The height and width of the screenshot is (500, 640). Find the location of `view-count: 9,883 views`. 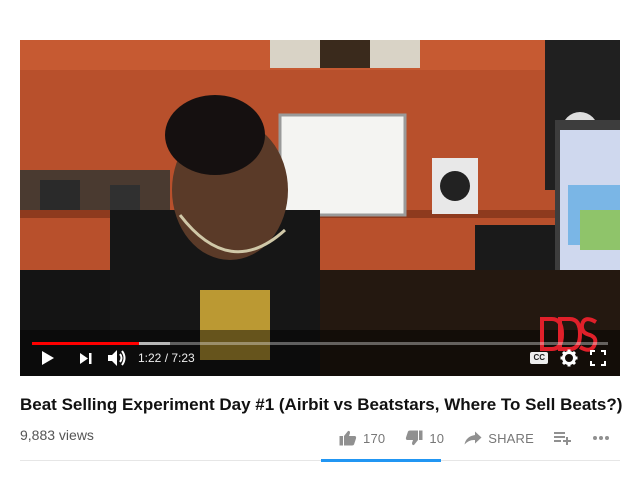

view-count: 9,883 views is located at coordinates (57, 435).